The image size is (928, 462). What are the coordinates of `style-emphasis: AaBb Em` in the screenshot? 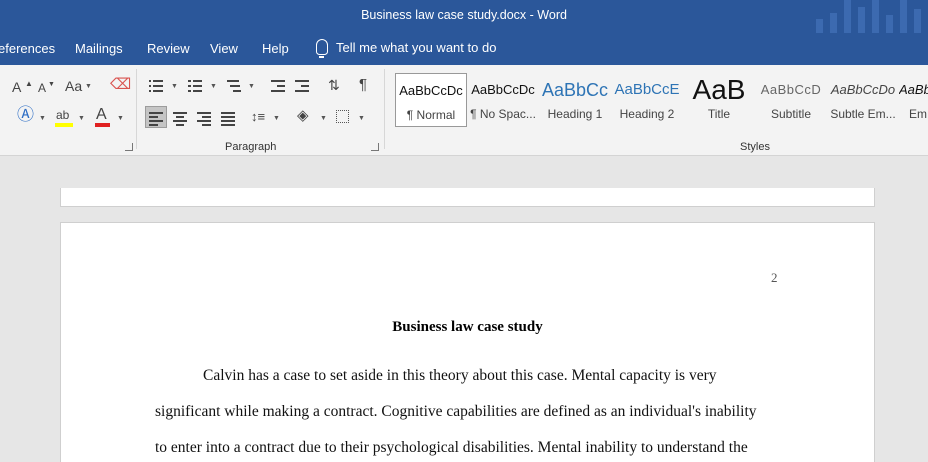 It's located at (913, 100).